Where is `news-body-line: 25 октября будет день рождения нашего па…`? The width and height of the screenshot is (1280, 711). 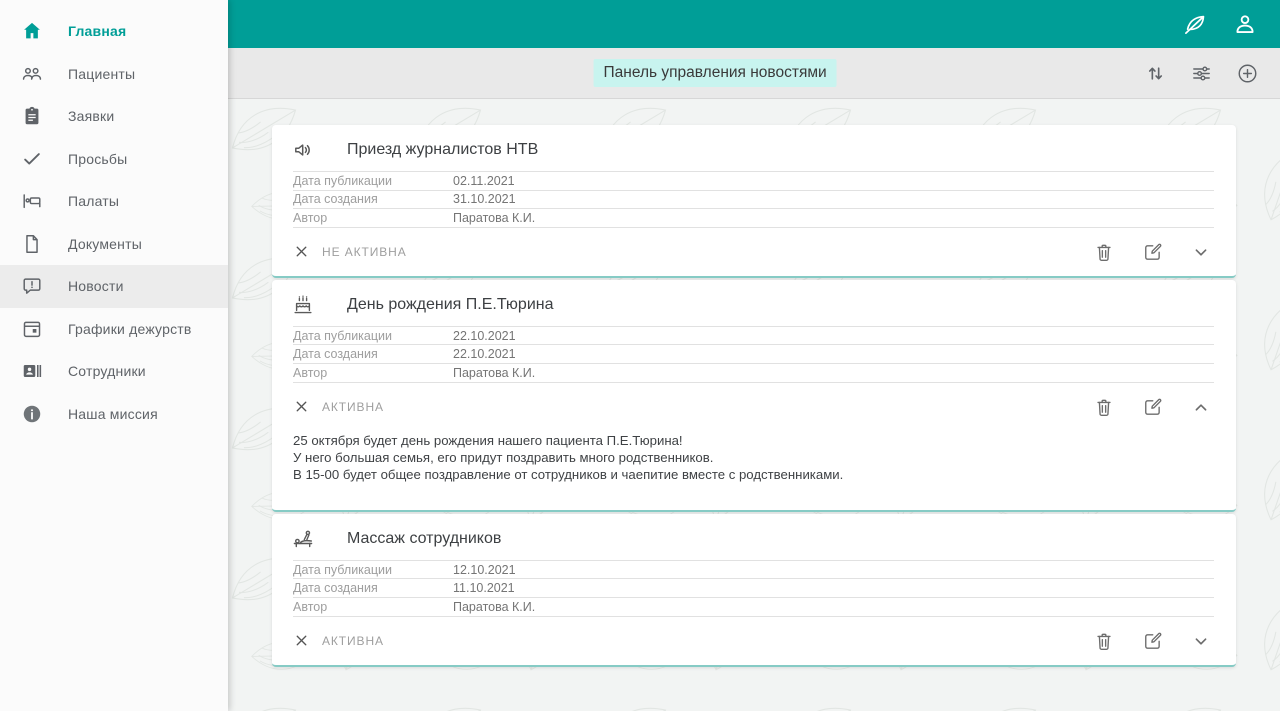 news-body-line: 25 октября будет день рождения нашего па… is located at coordinates (488, 440).